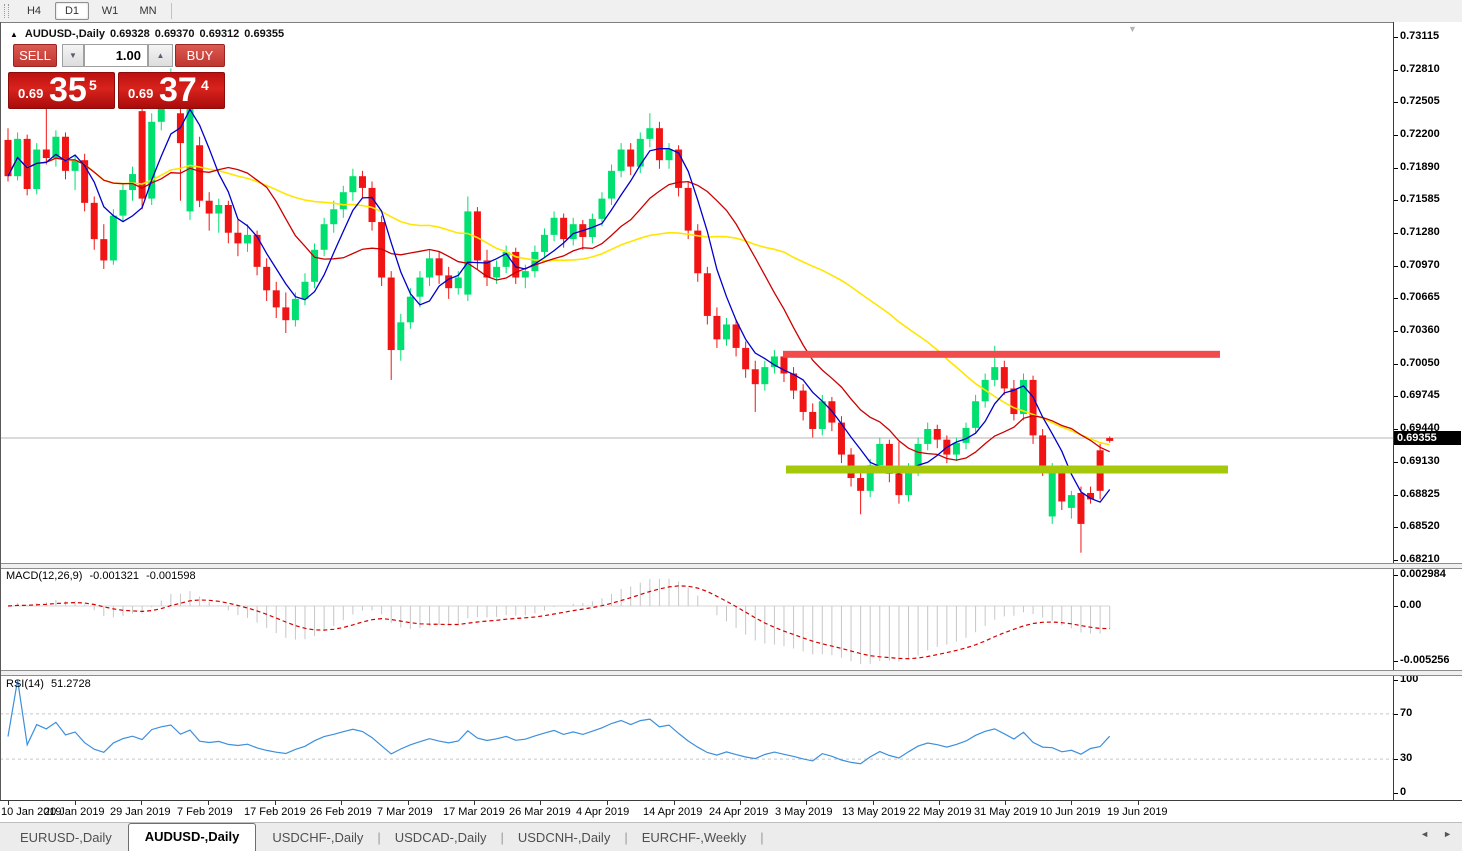  Describe the element at coordinates (148, 11) in the screenshot. I see `timeframe-button-mn: MN` at that location.